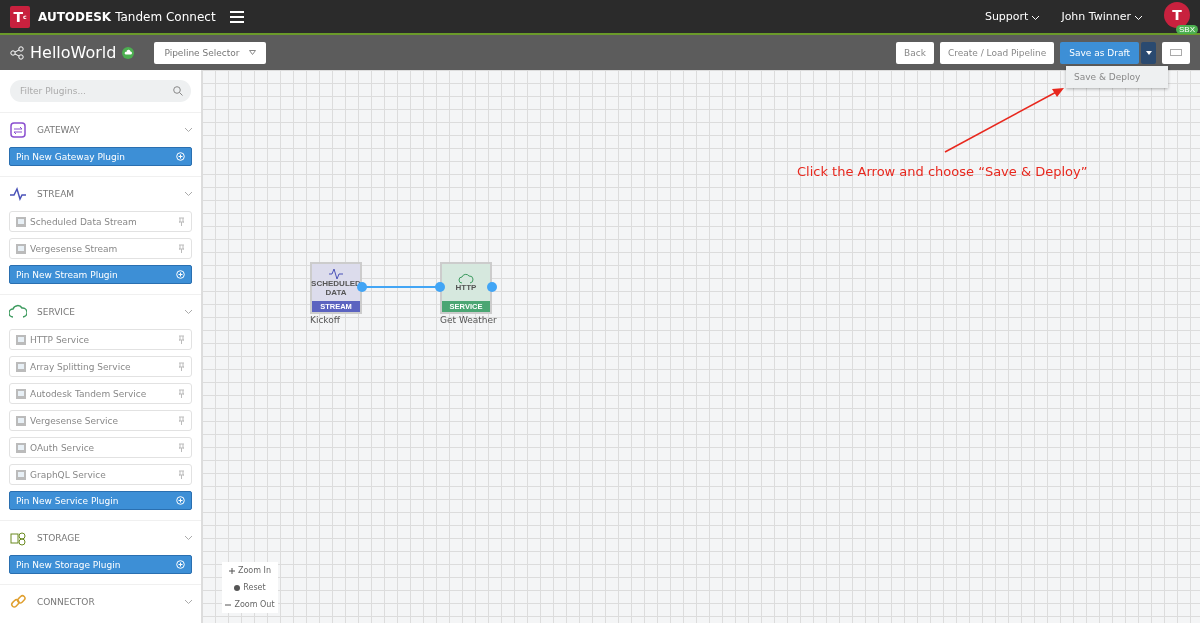 This screenshot has width=1200, height=623. Describe the element at coordinates (100, 274) in the screenshot. I see `pin-plugin-button: Pin New Stream Plugin` at that location.